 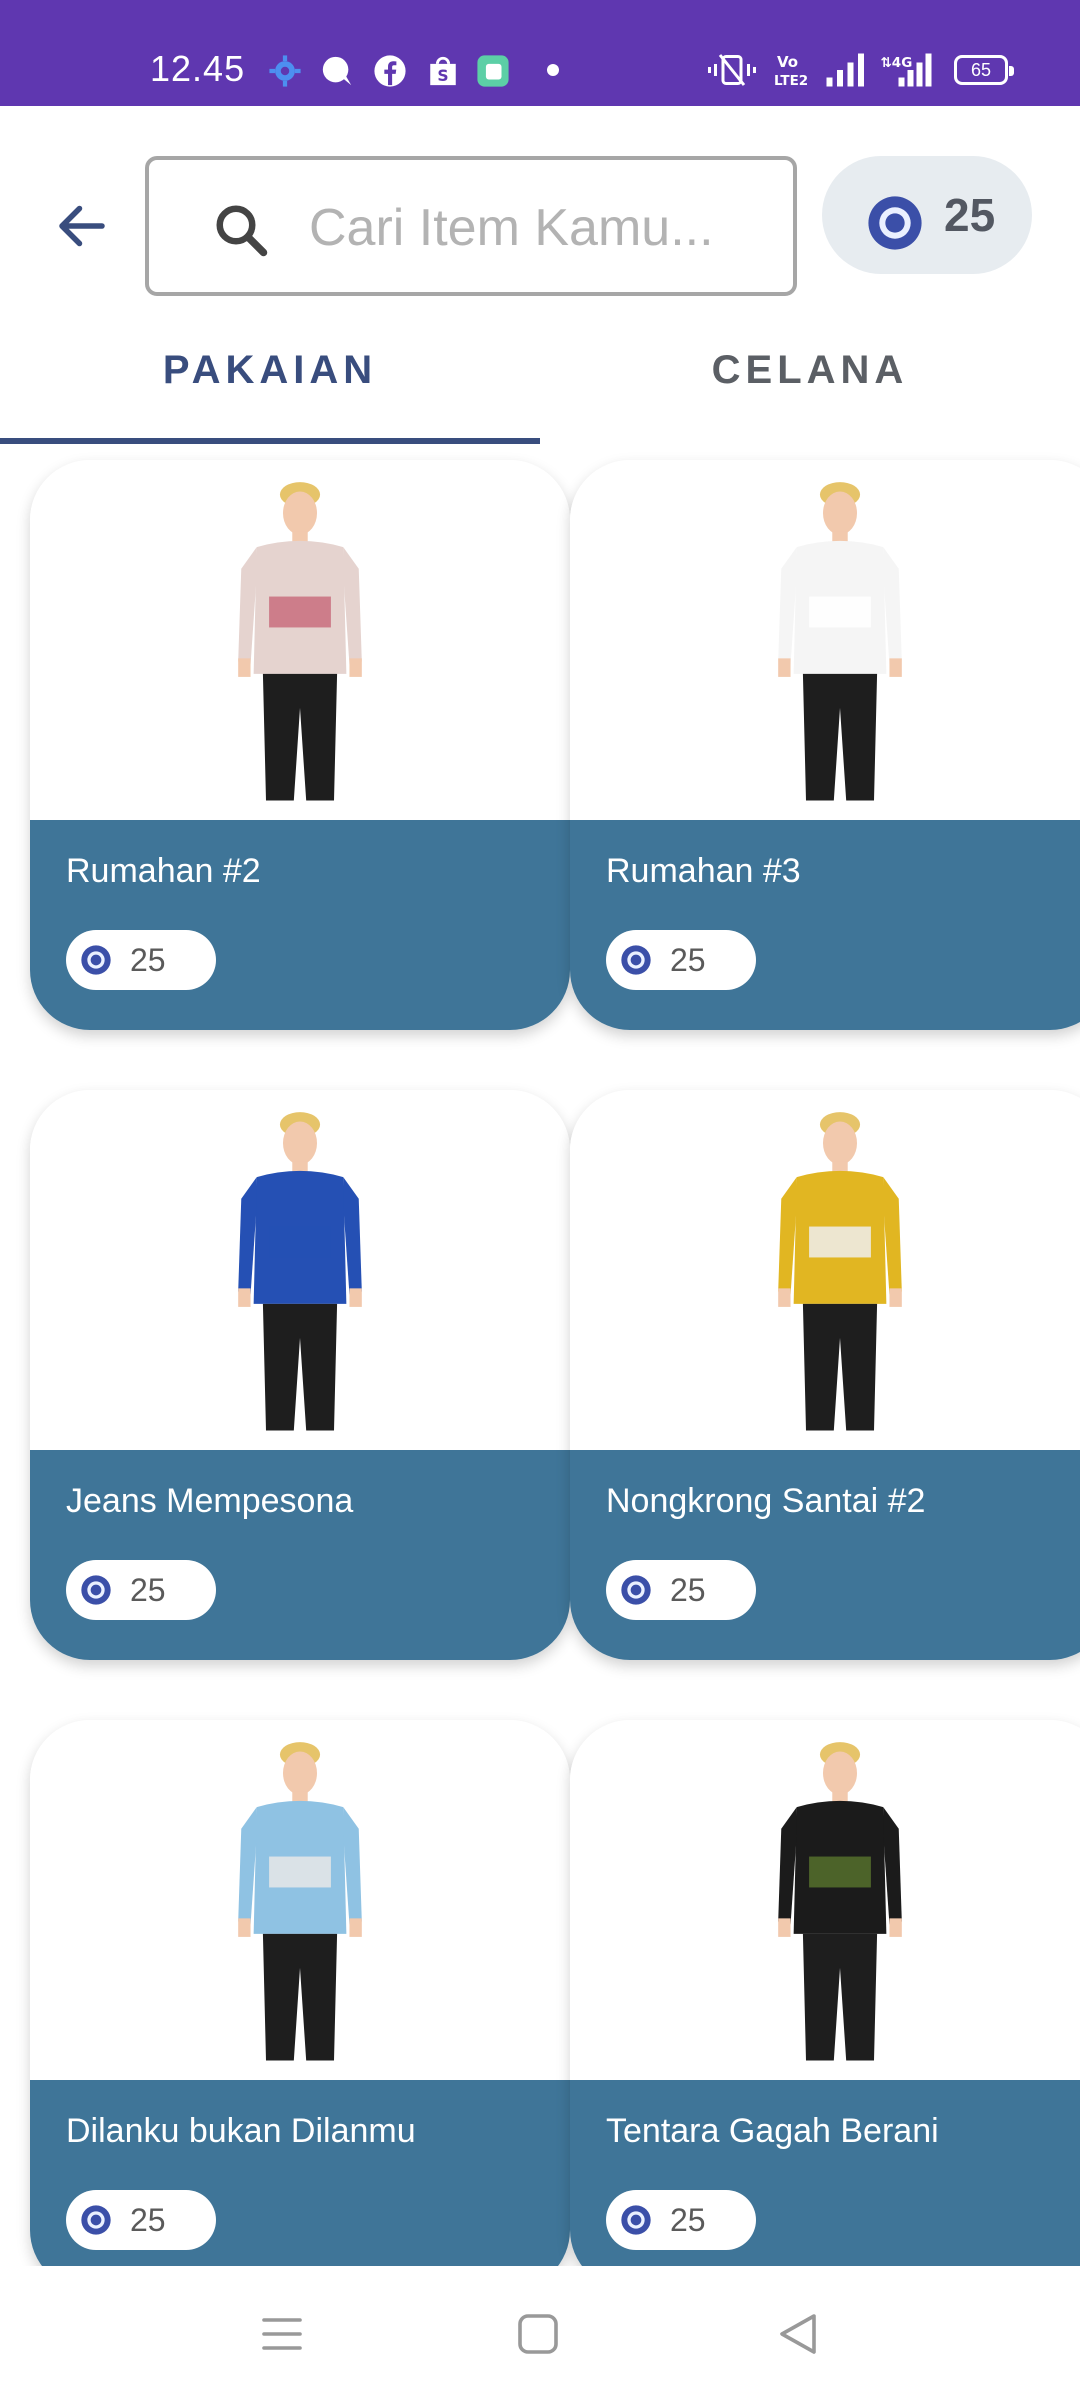 I want to click on vibrate-icon, so click(x=732, y=70).